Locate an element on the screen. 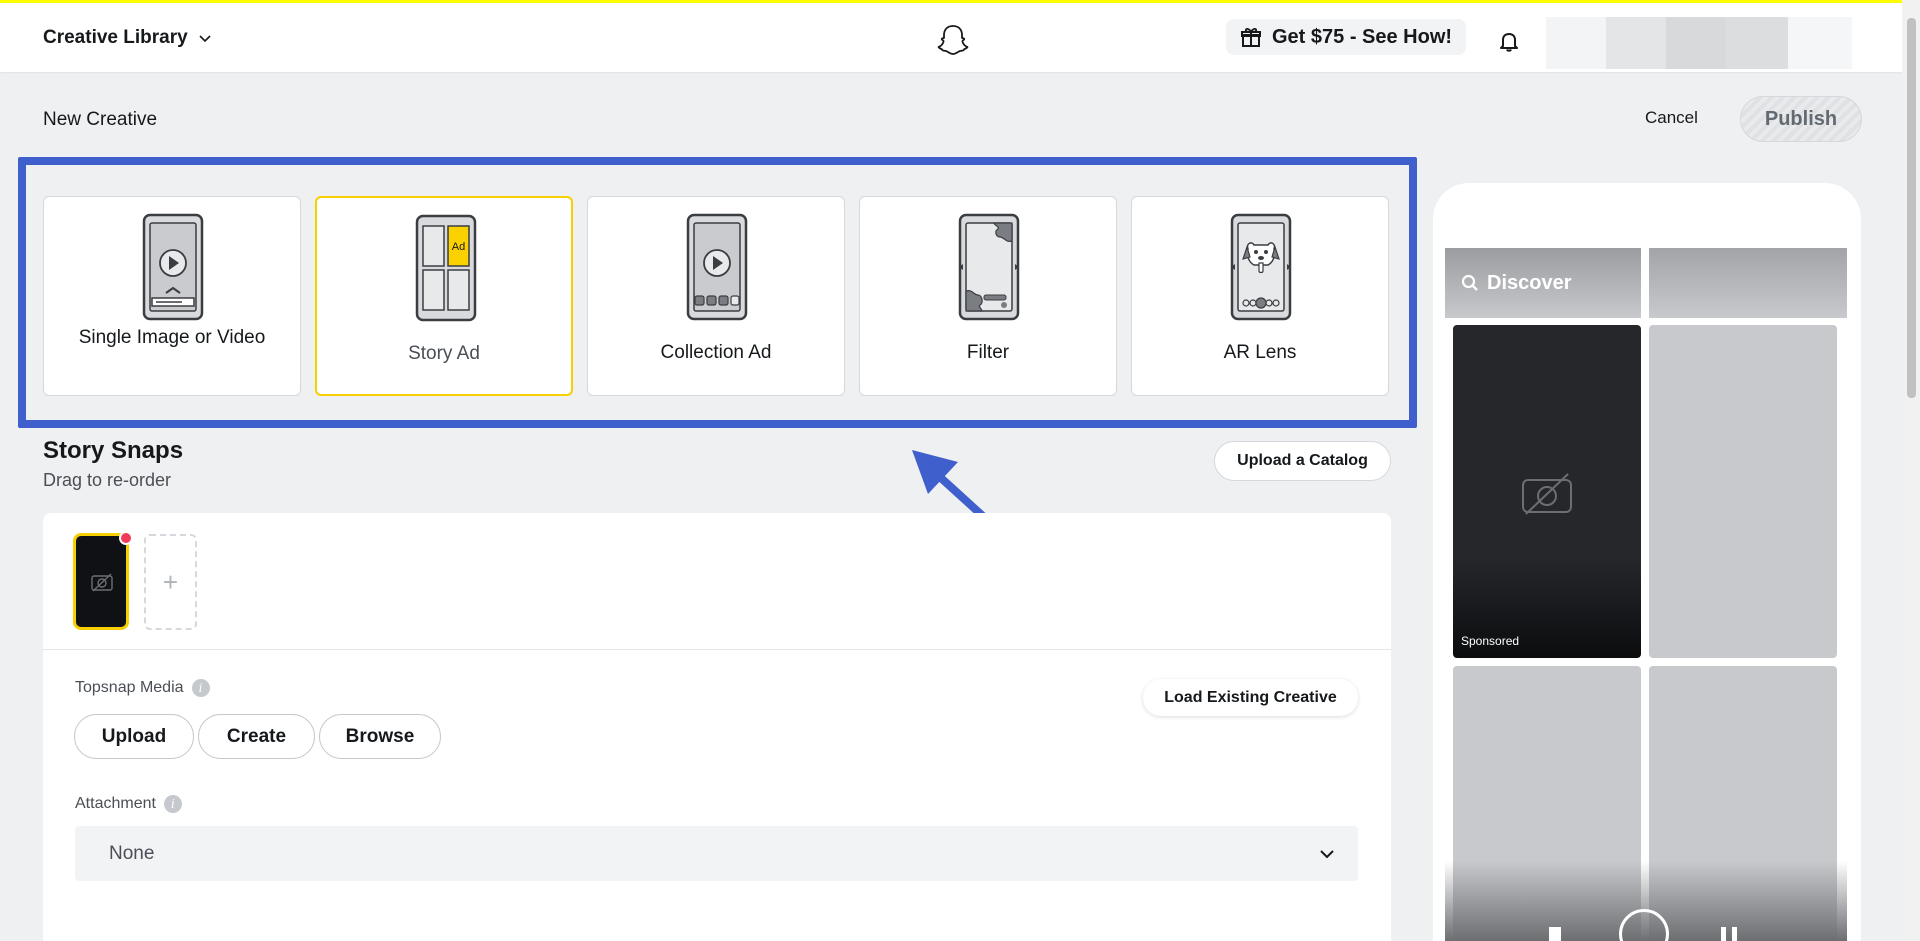  promo-button: Get $75 - See How! is located at coordinates (1346, 37).